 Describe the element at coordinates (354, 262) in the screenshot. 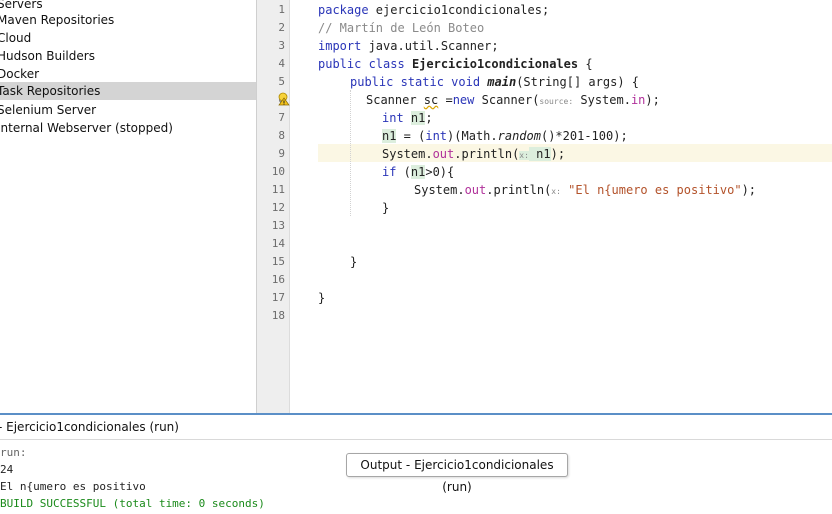

I see `code-line-15: }` at that location.